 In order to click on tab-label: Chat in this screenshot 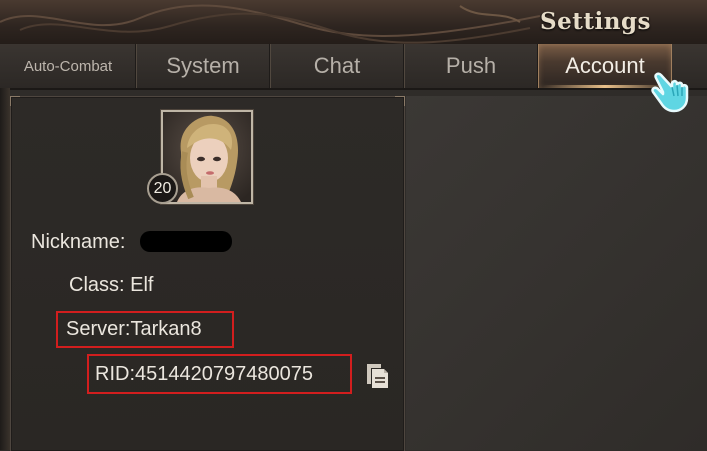, I will do `click(337, 65)`.